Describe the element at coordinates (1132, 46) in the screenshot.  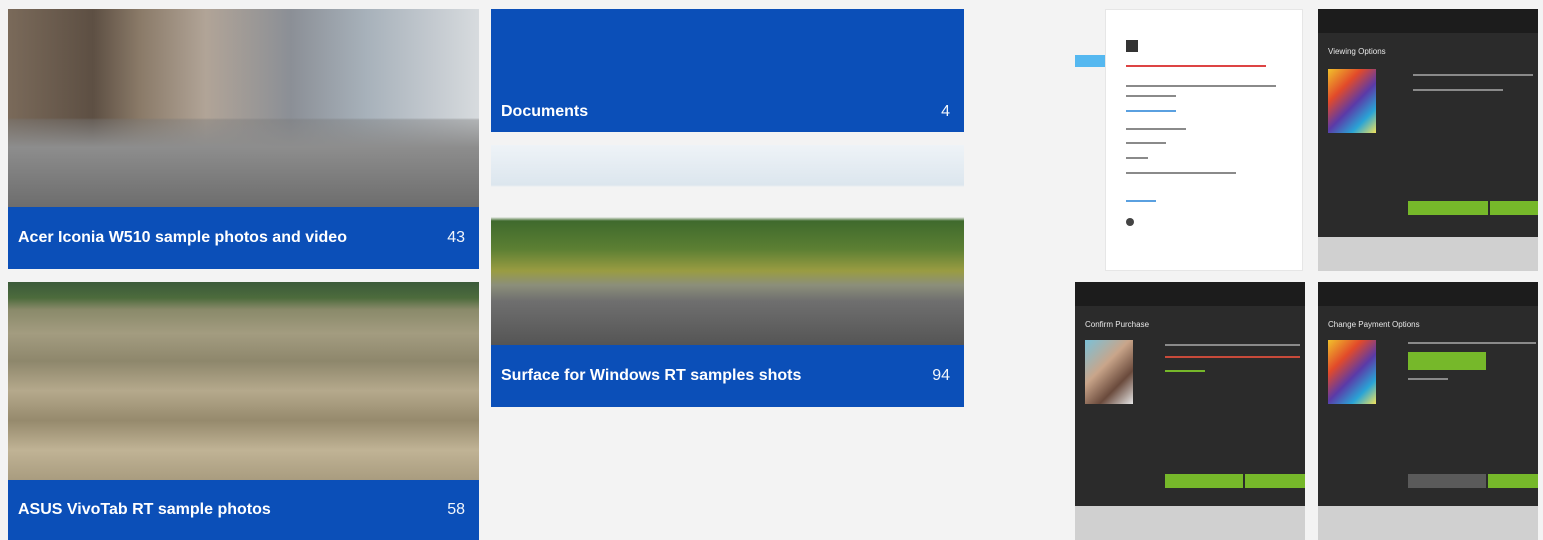
I see `avatar` at that location.